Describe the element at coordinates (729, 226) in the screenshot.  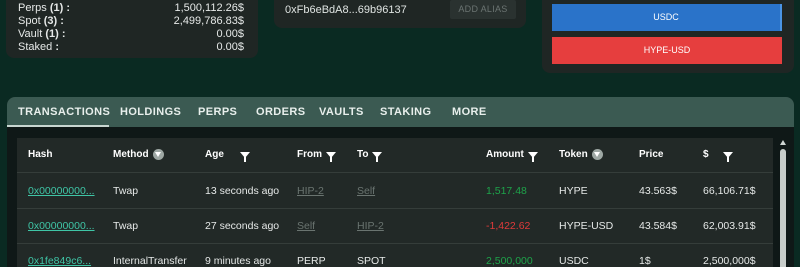
I see `tx-usd: 62,003.91$` at that location.